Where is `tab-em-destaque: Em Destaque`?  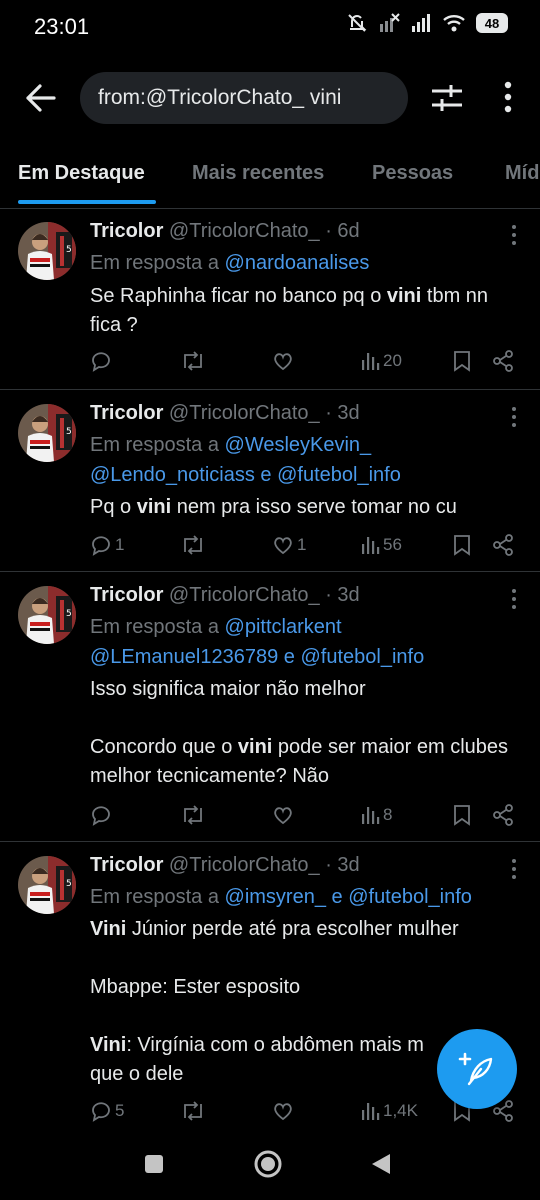 tab-em-destaque: Em Destaque is located at coordinates (81, 173).